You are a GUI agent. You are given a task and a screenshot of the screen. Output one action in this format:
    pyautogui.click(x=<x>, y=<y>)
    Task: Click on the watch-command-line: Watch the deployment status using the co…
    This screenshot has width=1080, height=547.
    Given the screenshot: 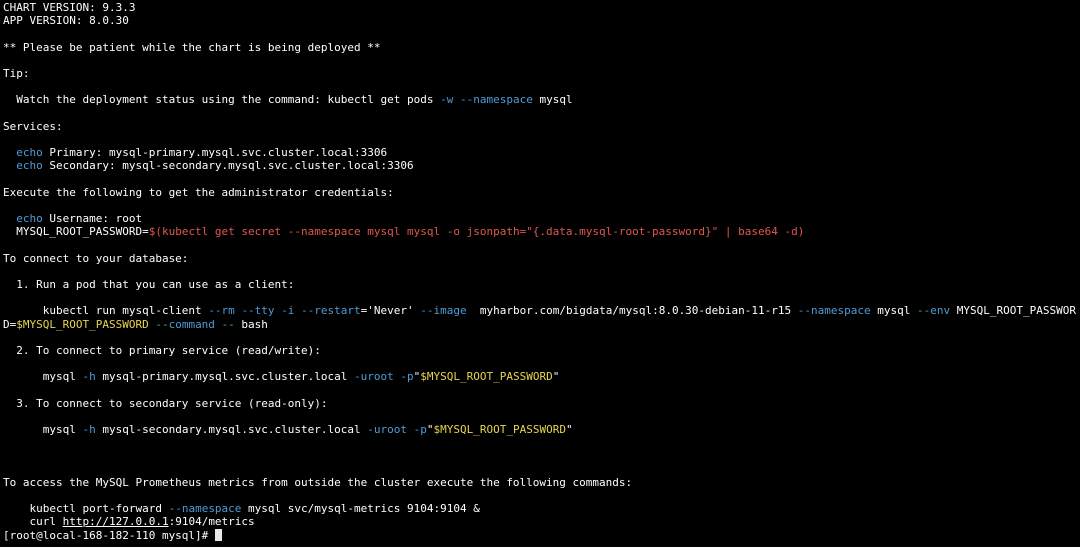 What is the action you would take?
    pyautogui.click(x=541, y=99)
    